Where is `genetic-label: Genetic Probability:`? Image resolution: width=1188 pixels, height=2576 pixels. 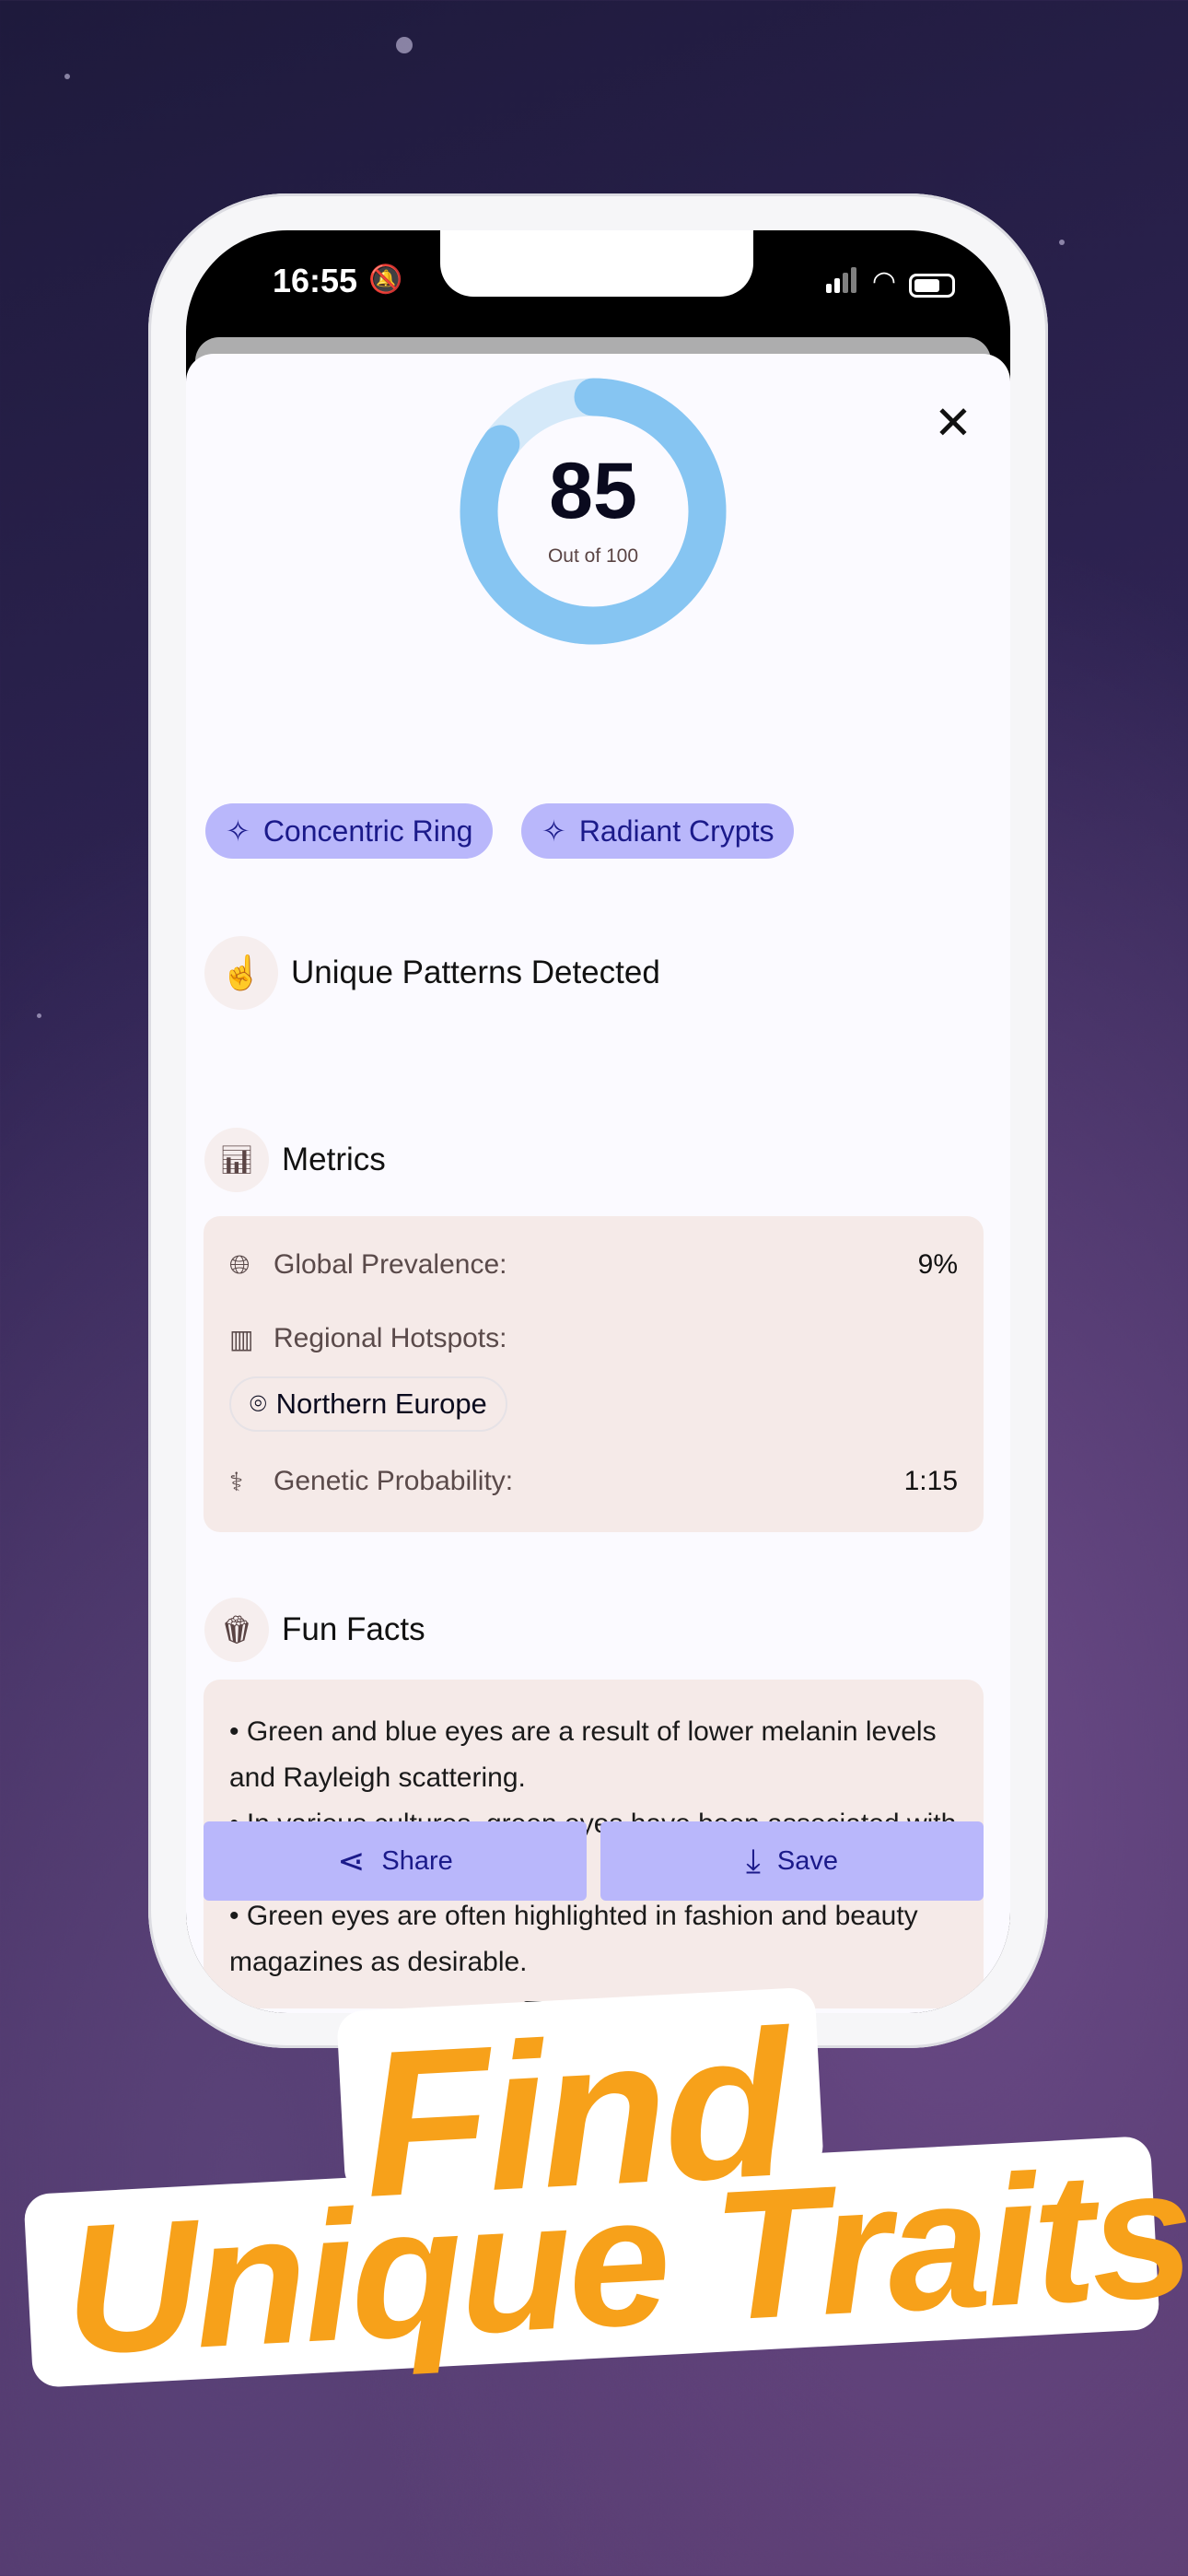 genetic-label: Genetic Probability: is located at coordinates (394, 1481).